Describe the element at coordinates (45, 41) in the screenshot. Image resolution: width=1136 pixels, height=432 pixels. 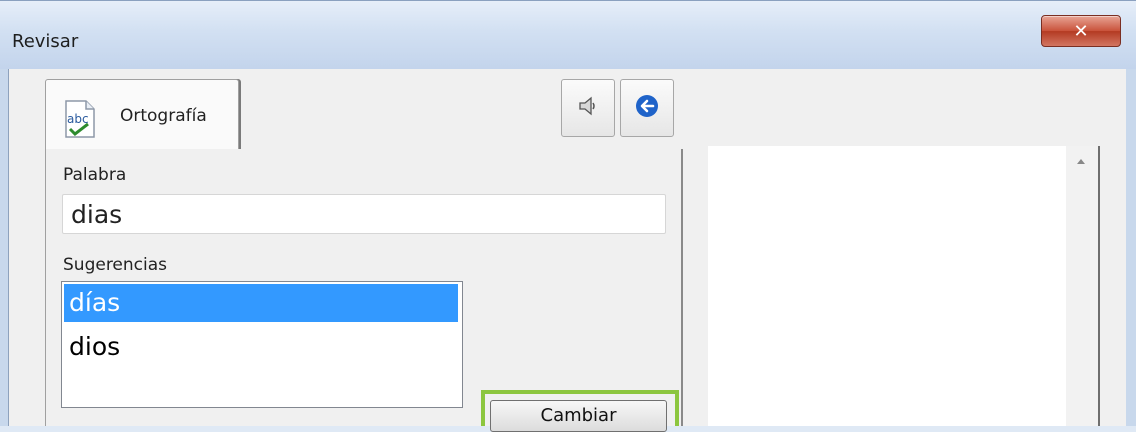
I see `window-title: Revisar` at that location.